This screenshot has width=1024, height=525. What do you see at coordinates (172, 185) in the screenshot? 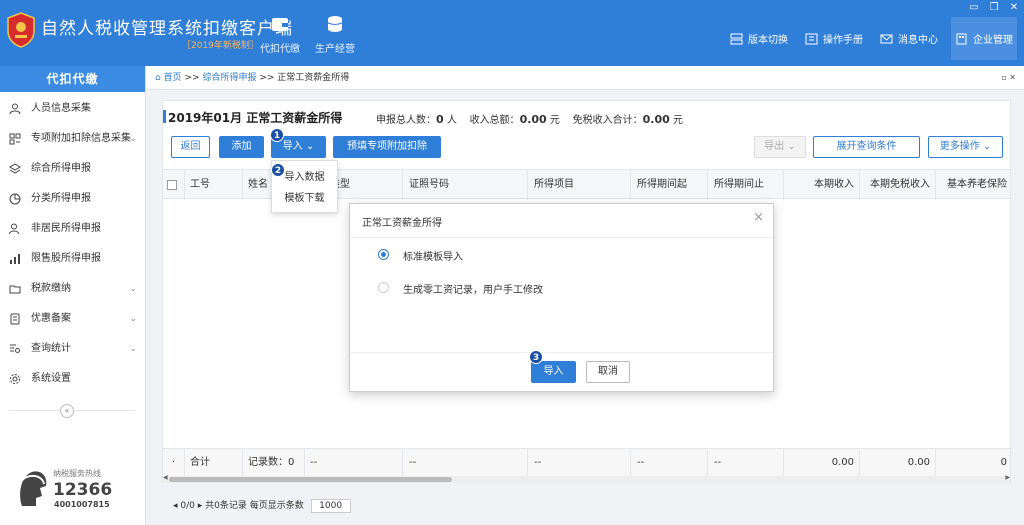
I see `select-all-checkbox` at bounding box center [172, 185].